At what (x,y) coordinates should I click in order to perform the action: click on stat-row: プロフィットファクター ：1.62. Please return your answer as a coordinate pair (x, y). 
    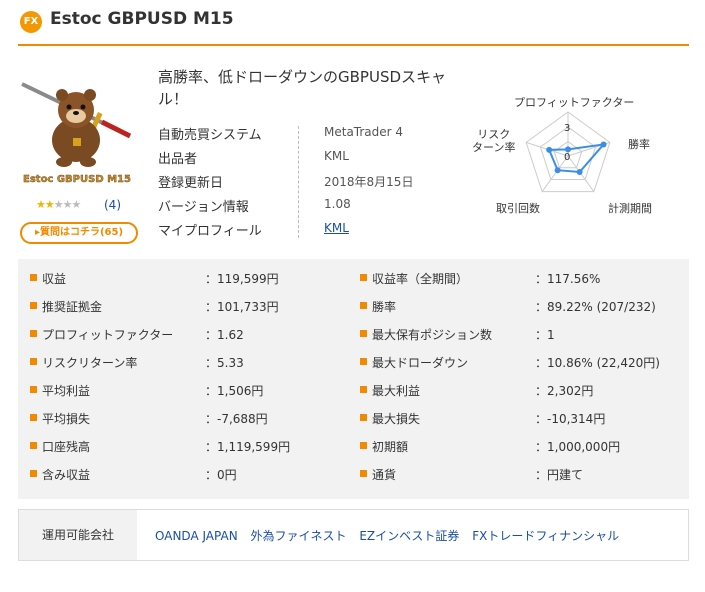
    Looking at the image, I should click on (190, 335).